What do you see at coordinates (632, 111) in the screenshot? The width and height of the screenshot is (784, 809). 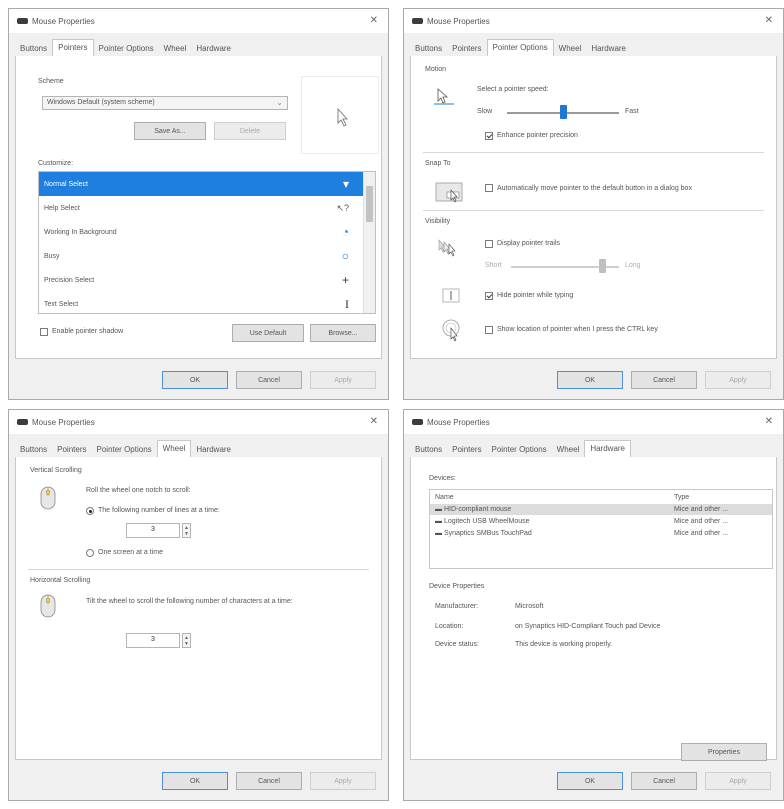 I see `fast-label: Fast` at bounding box center [632, 111].